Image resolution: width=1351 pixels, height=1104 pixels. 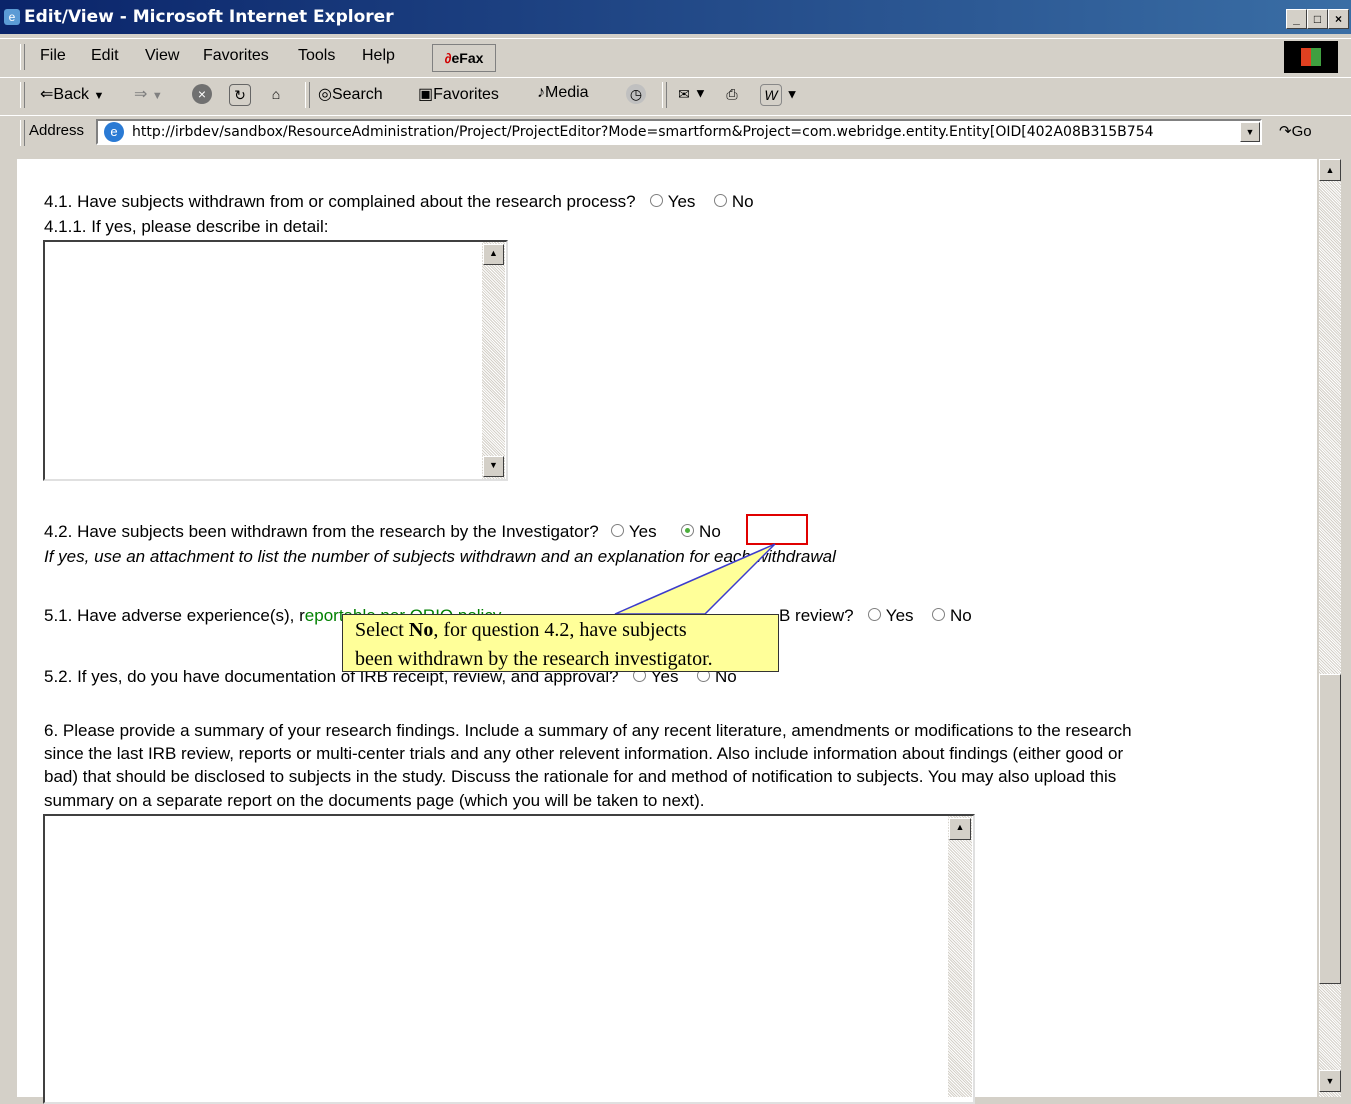 I want to click on callout-bold: No, so click(x=421, y=630).